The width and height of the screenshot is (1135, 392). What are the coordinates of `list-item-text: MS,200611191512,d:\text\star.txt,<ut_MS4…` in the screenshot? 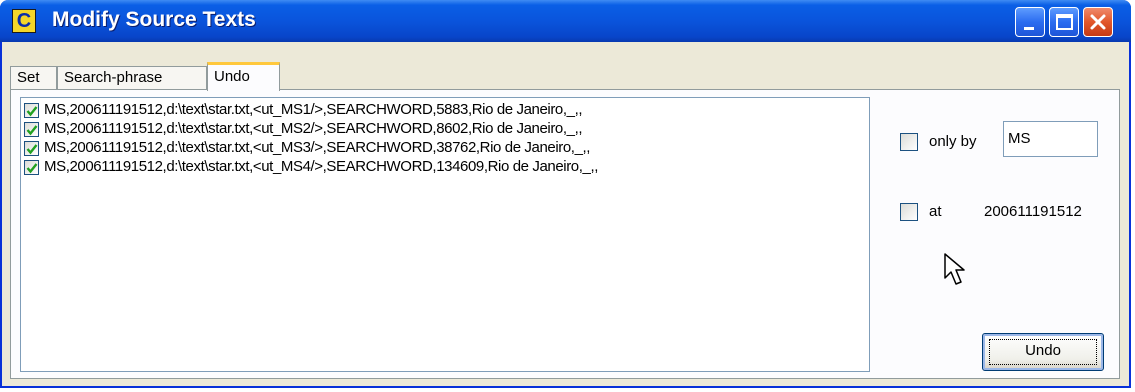 It's located at (321, 166).